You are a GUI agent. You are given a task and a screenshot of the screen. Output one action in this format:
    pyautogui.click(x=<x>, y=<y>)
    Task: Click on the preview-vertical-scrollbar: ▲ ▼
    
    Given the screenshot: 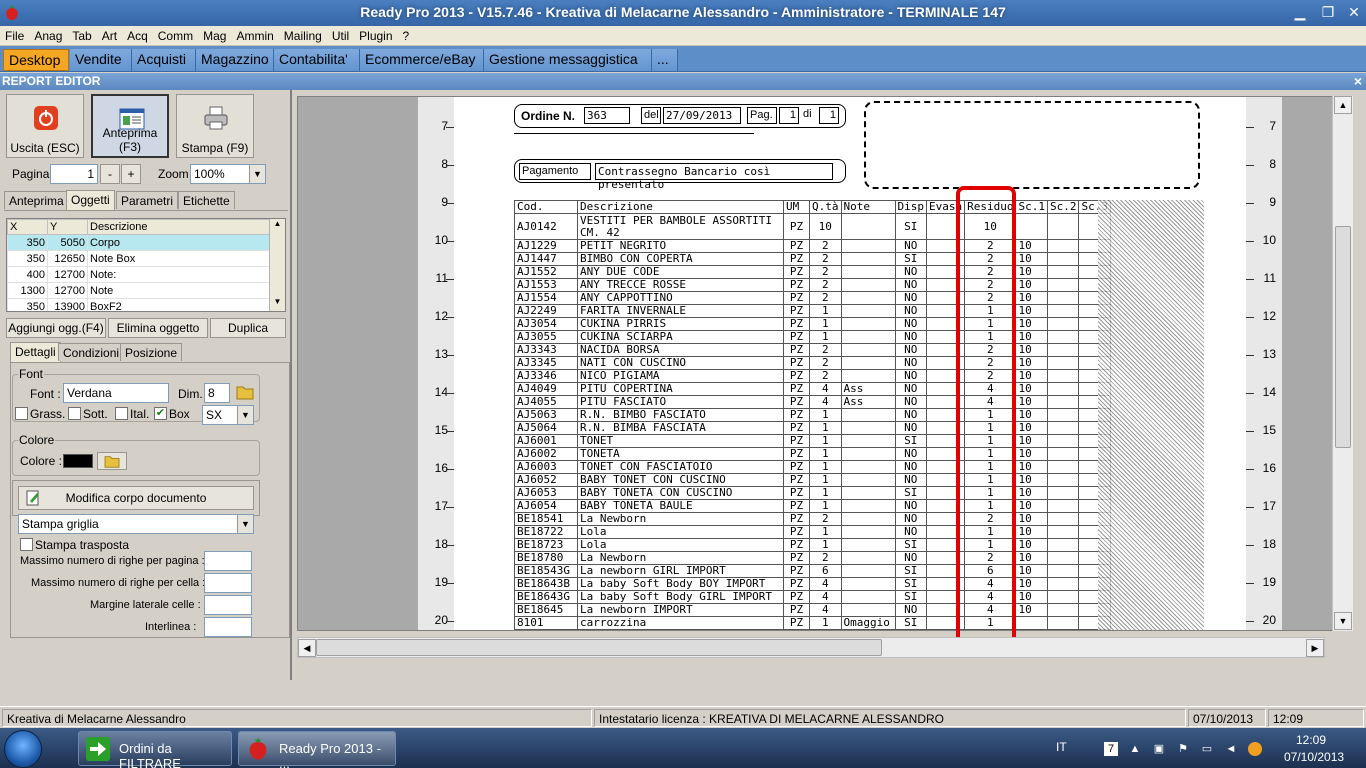 What is the action you would take?
    pyautogui.click(x=1342, y=363)
    